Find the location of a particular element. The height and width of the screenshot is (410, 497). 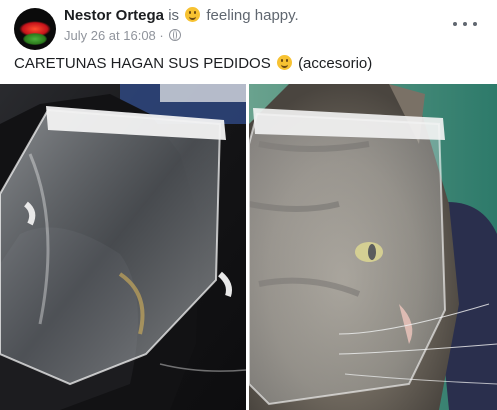

happy-emoji-icon is located at coordinates (193, 14).